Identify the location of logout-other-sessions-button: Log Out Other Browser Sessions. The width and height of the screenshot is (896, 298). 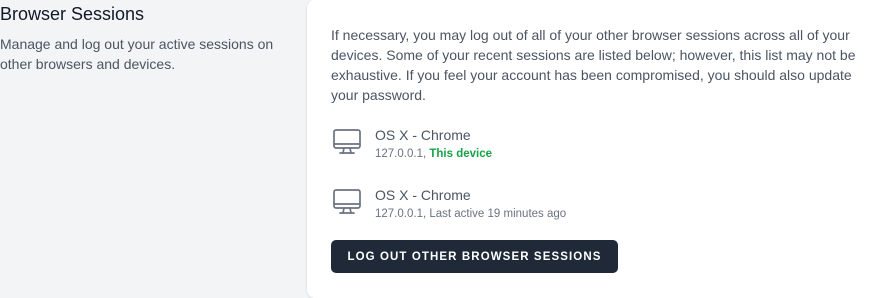
(474, 256).